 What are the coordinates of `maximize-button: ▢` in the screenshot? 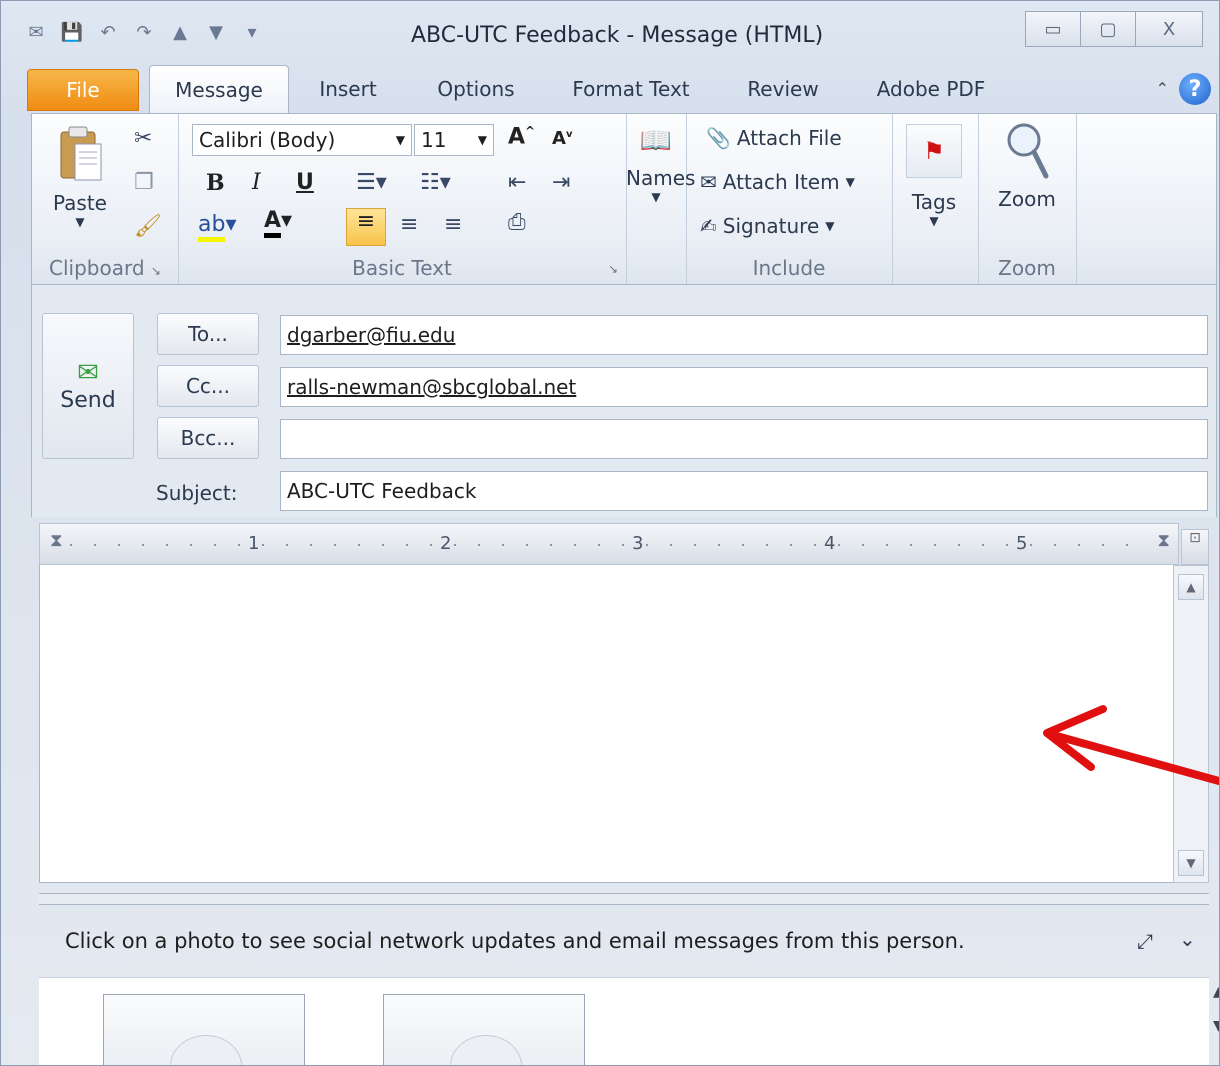 It's located at (1107, 29).